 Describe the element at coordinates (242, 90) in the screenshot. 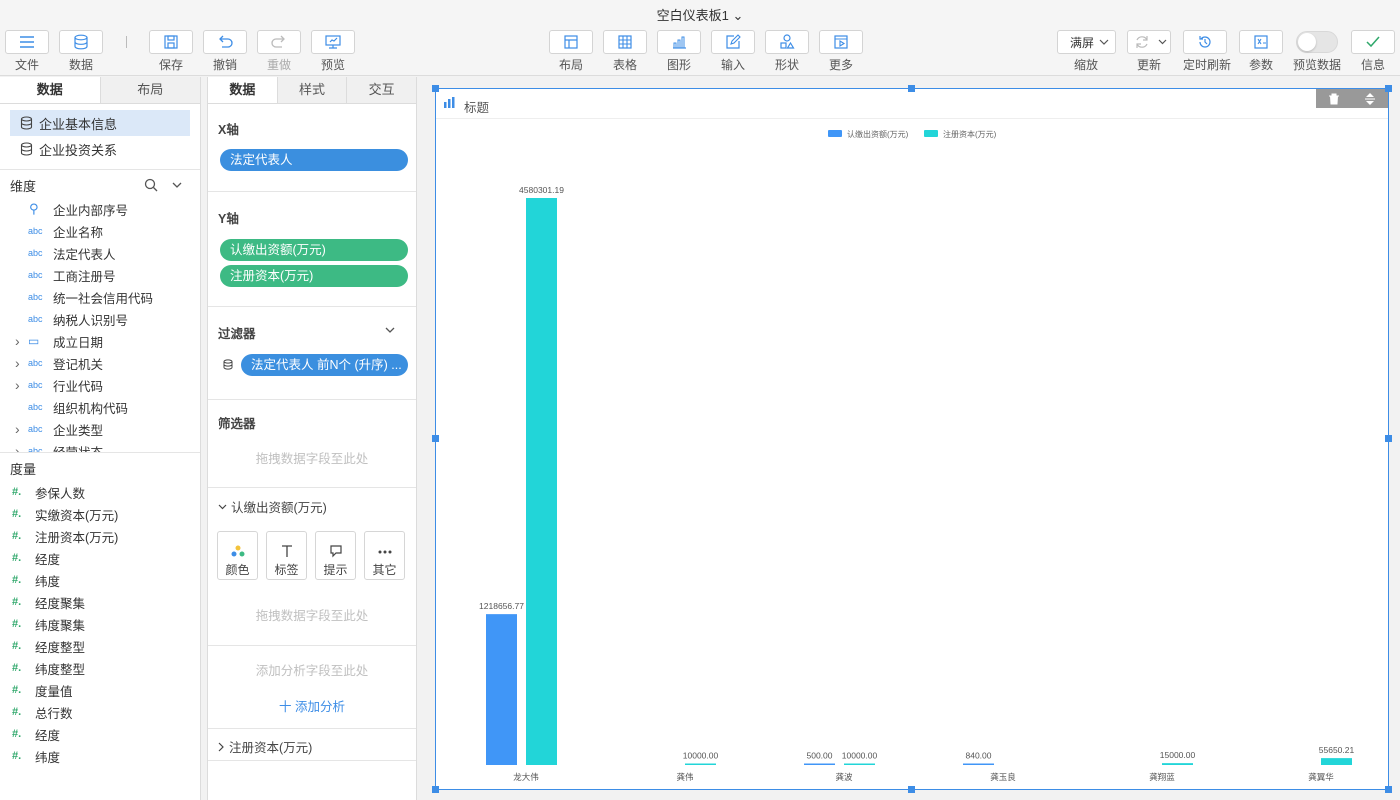

I see `tab-config-data: 数据` at that location.